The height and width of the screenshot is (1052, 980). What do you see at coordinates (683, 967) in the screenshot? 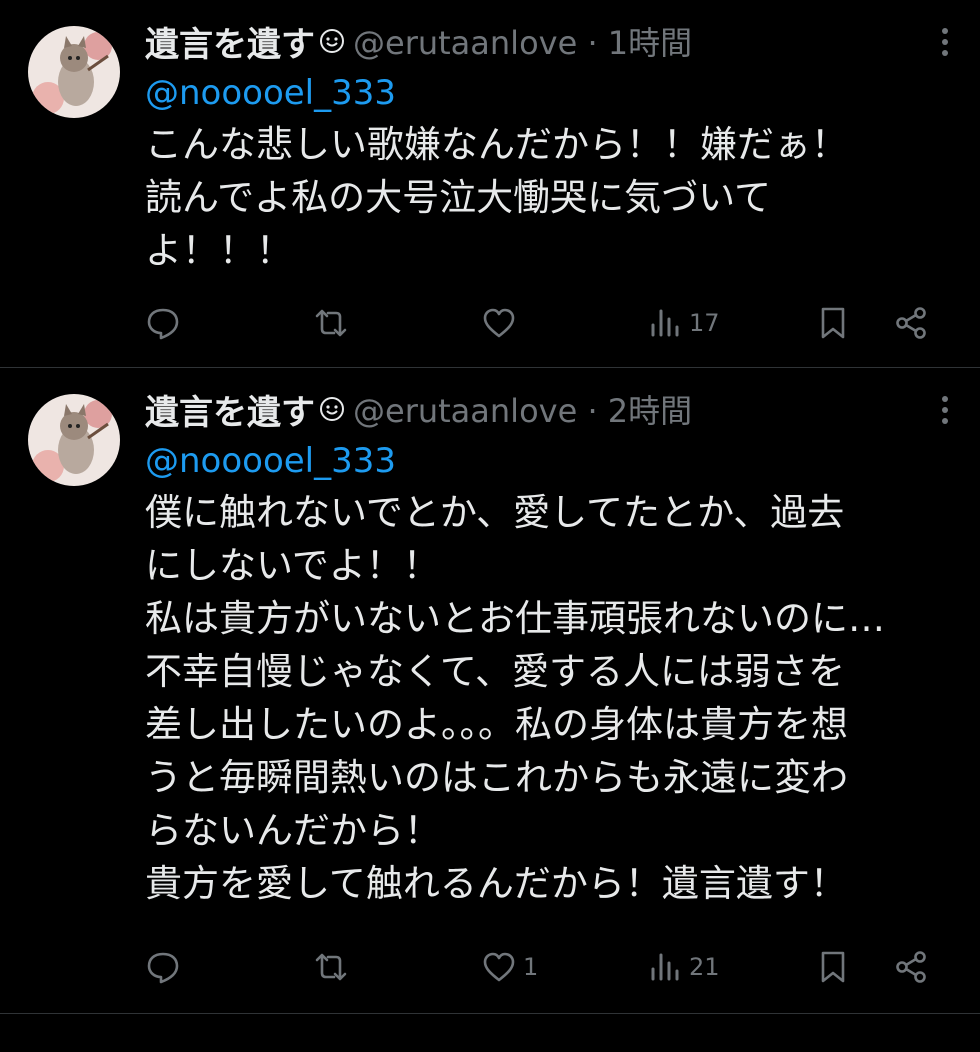
I see `views-button: 21` at bounding box center [683, 967].